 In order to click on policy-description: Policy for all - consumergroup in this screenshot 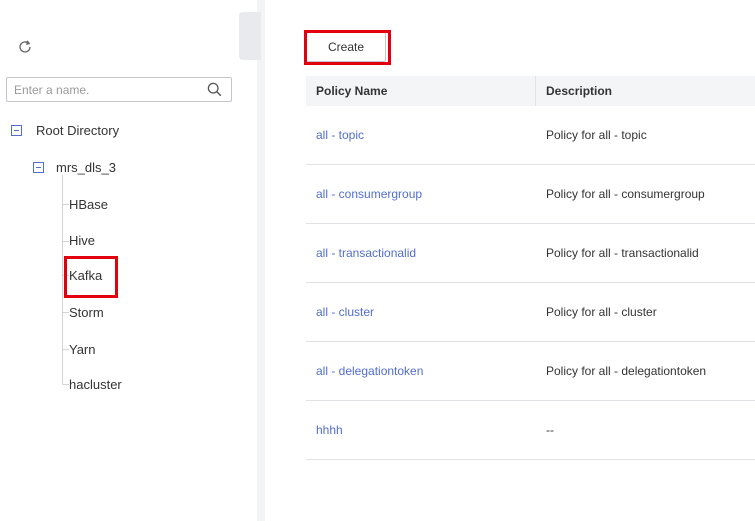, I will do `click(625, 194)`.